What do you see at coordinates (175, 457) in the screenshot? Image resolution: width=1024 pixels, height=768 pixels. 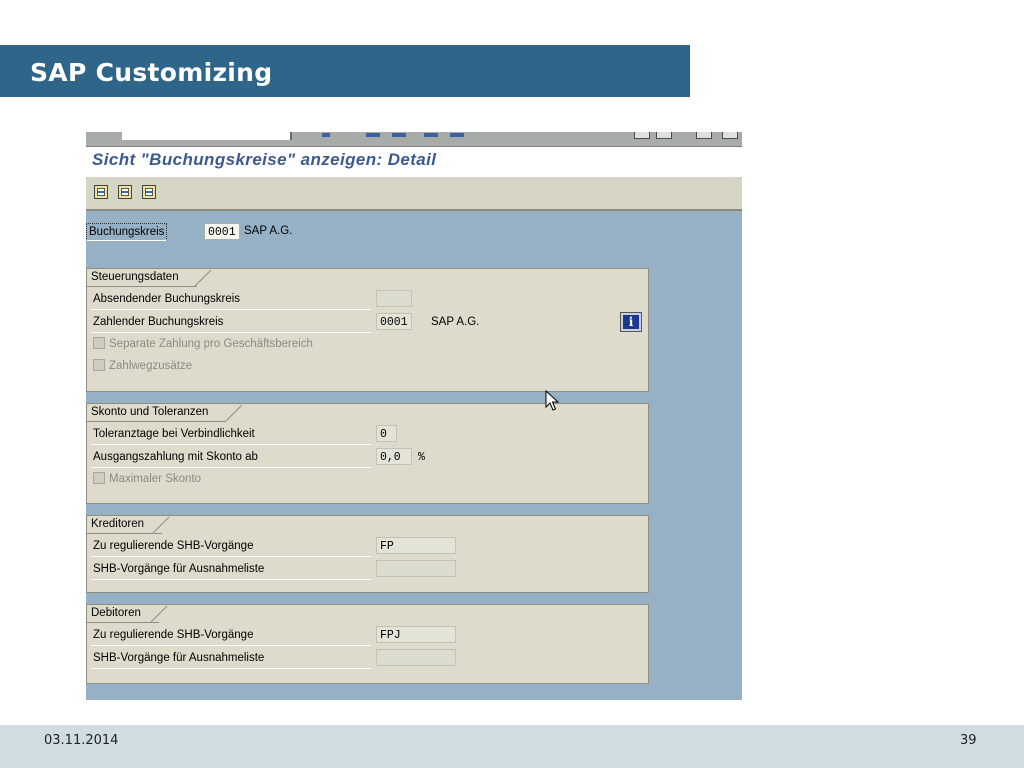 I see `outgoing-payment-label: Ausgangszahlung mit Skonto ab` at bounding box center [175, 457].